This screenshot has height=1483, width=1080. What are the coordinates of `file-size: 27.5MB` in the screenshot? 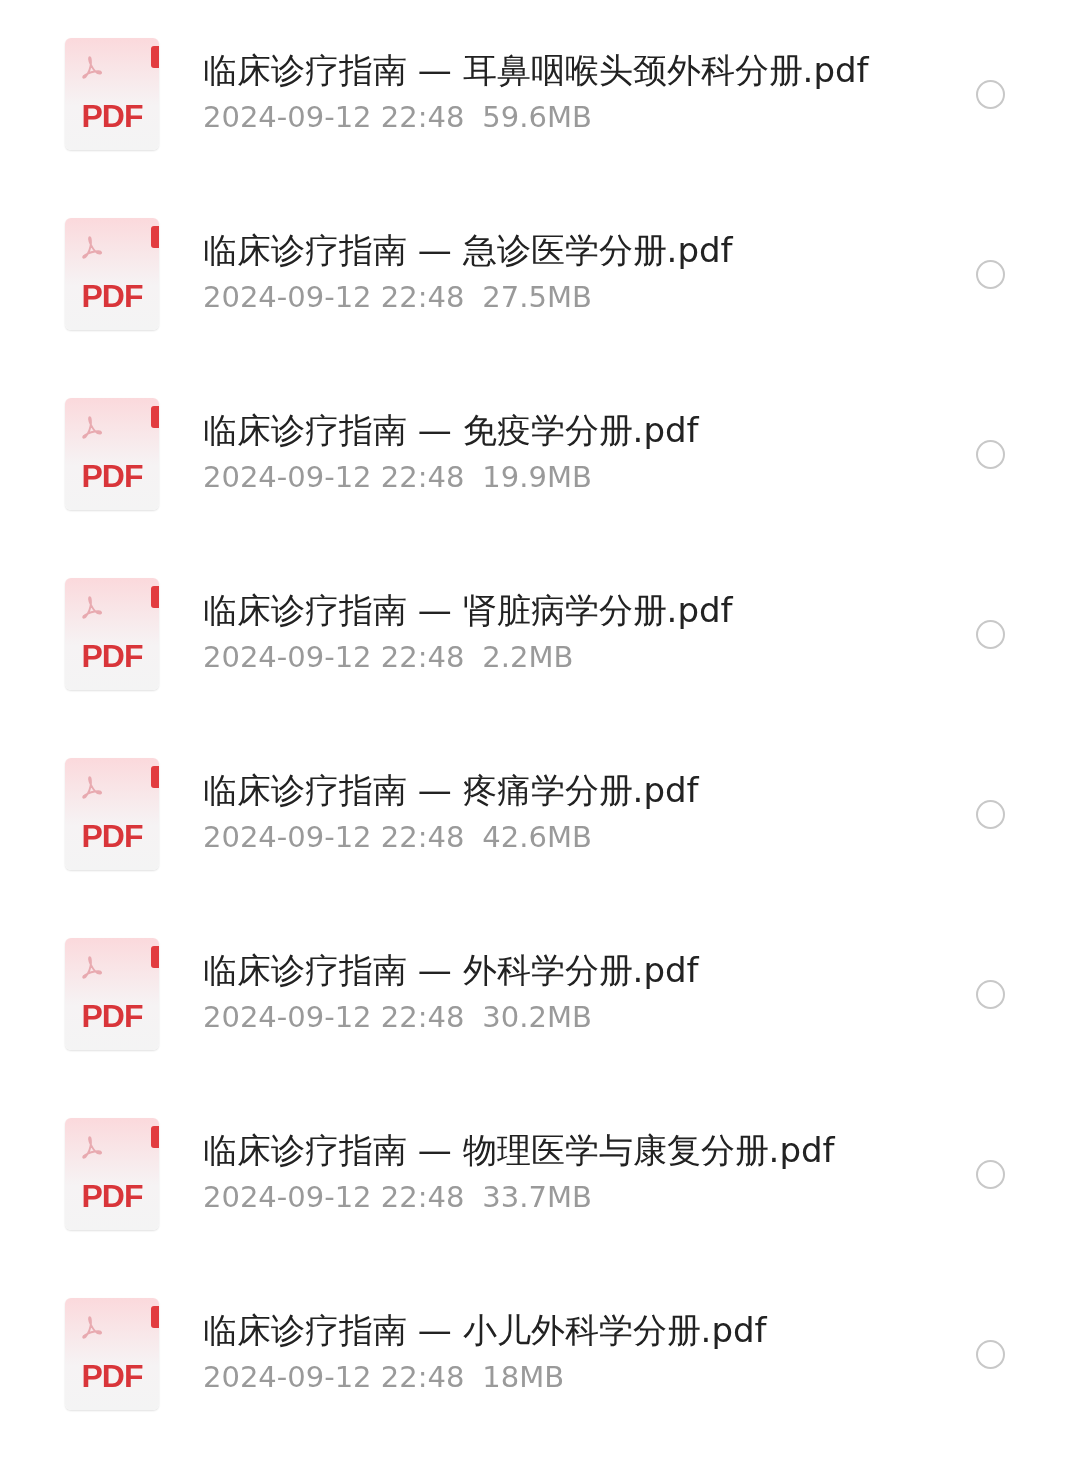 It's located at (537, 297).